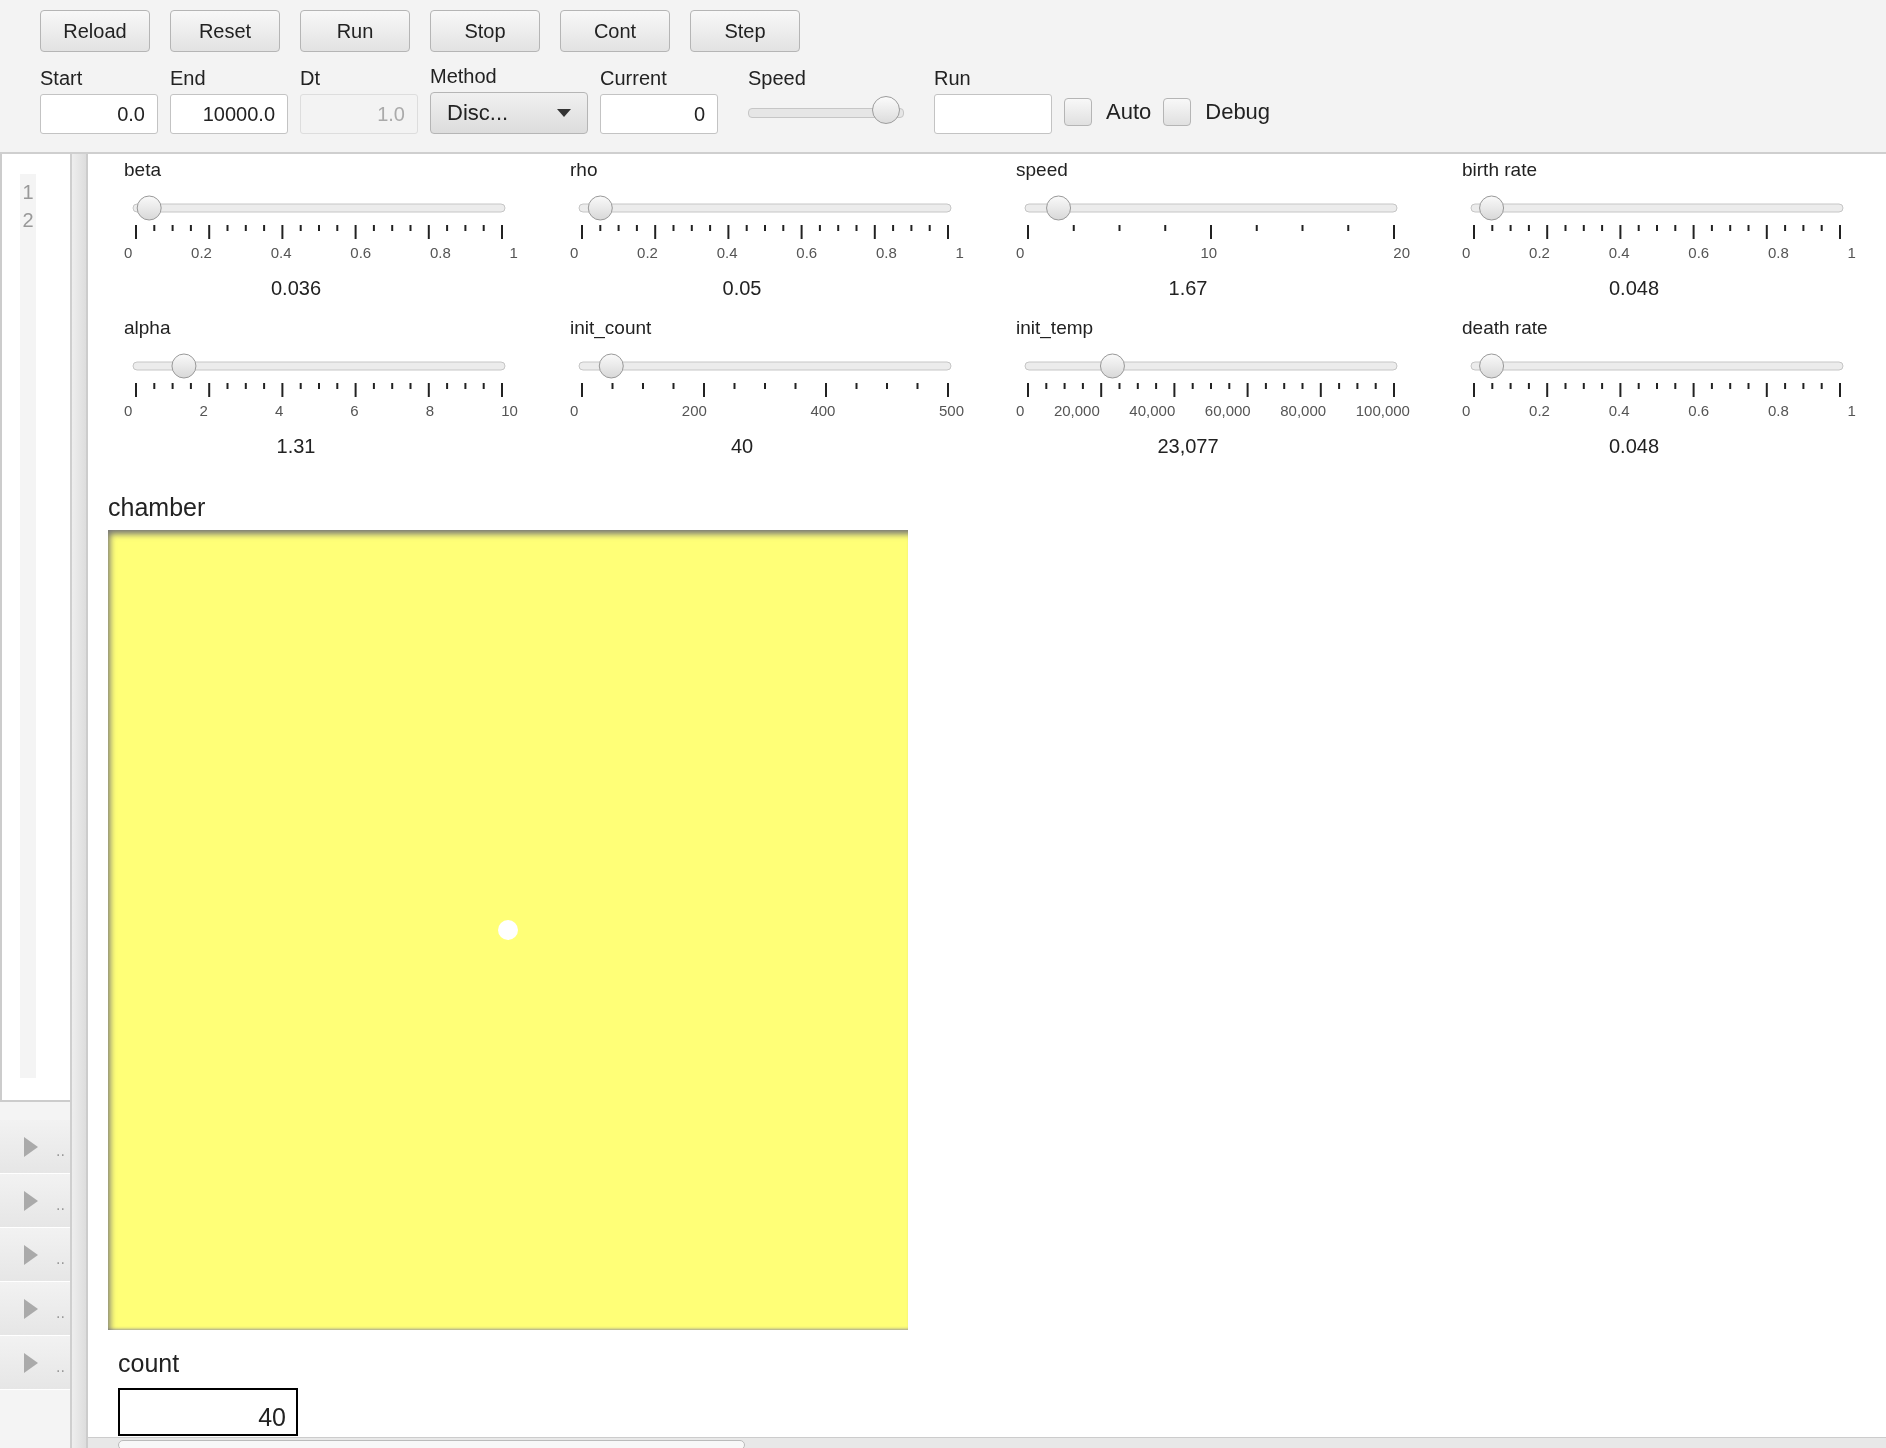 The width and height of the screenshot is (1886, 1448). I want to click on toolbar-button: Step, so click(745, 31).